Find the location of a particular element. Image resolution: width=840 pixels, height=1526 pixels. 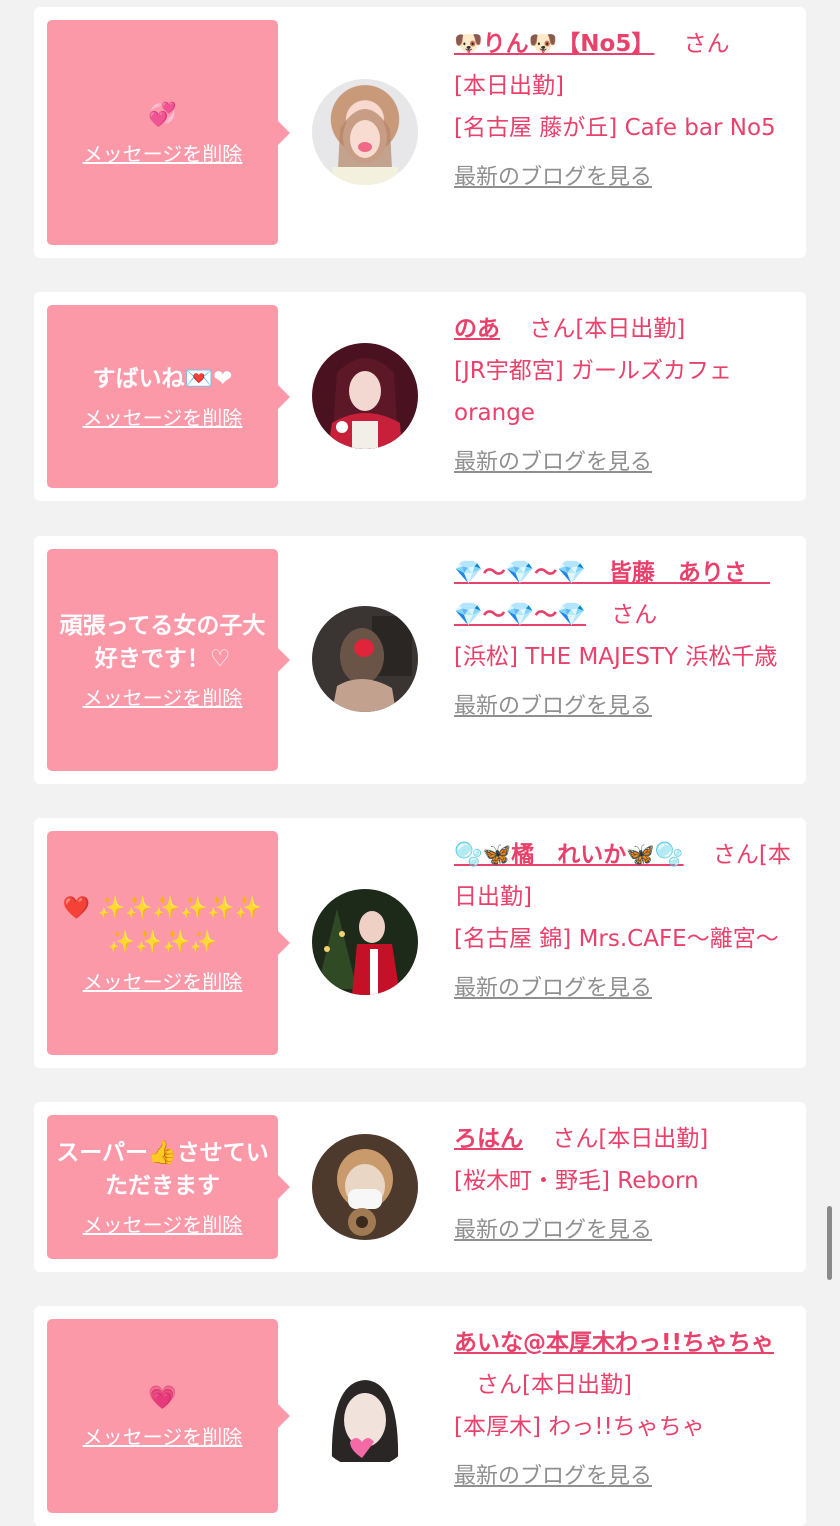

message-bubble: スーパー👍させていただきます メッセージを削除 is located at coordinates (168, 1187).